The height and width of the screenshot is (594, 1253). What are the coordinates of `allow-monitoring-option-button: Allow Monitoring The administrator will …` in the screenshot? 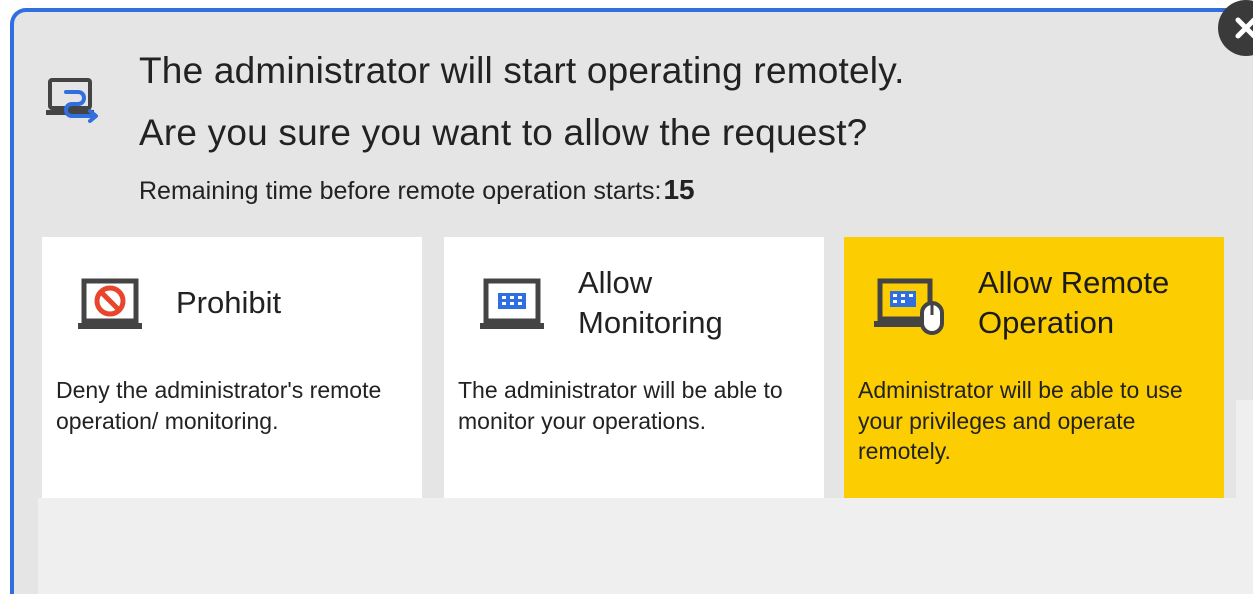 It's located at (634, 373).